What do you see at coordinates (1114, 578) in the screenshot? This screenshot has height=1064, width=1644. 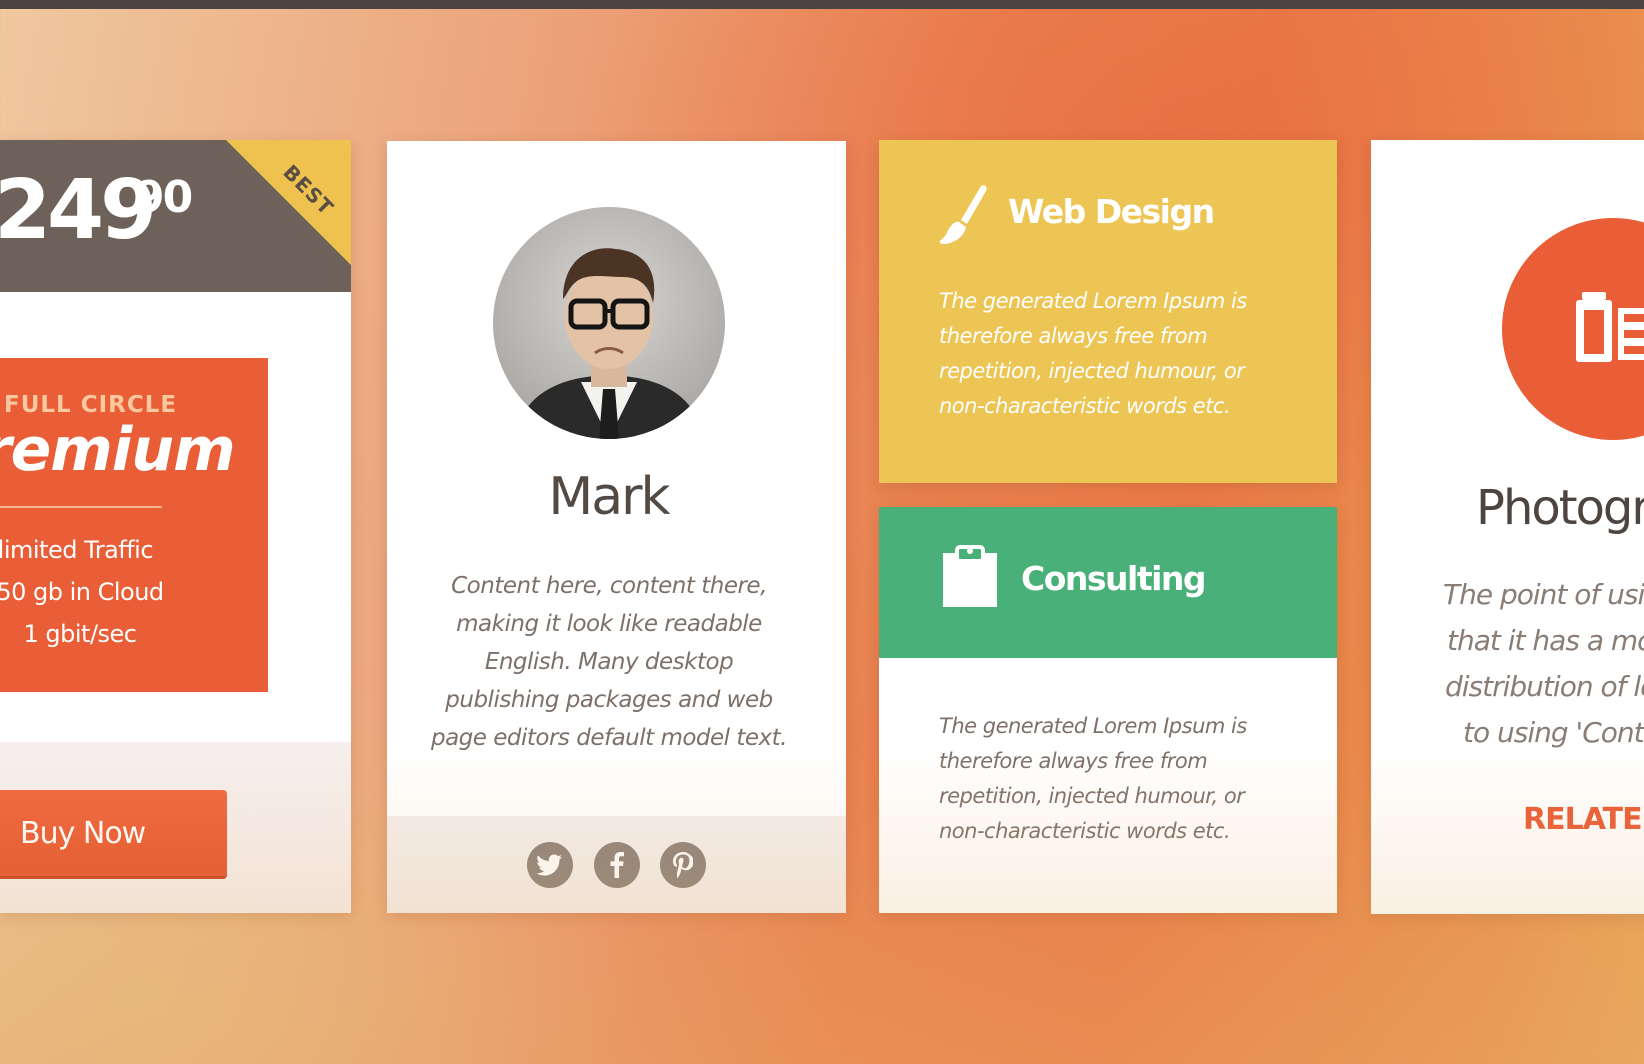 I see `consulting-title: Consulting` at bounding box center [1114, 578].